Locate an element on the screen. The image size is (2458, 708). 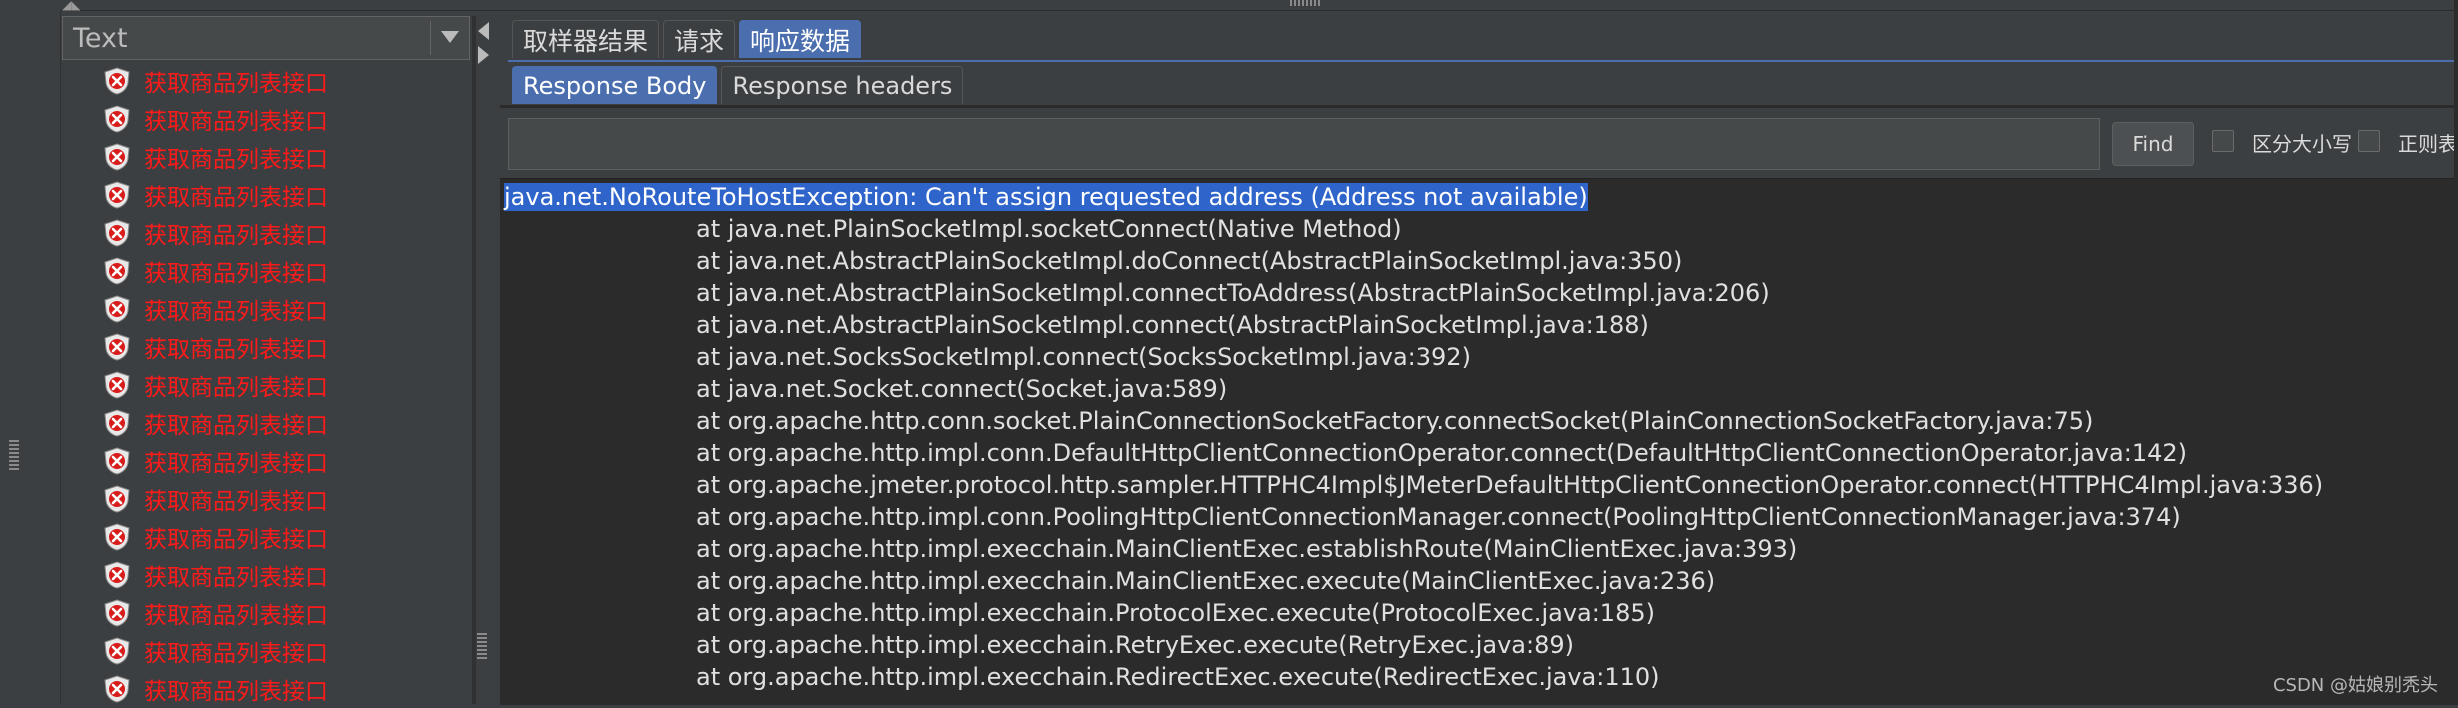
splitter-grip-middle is located at coordinates (482, 647).